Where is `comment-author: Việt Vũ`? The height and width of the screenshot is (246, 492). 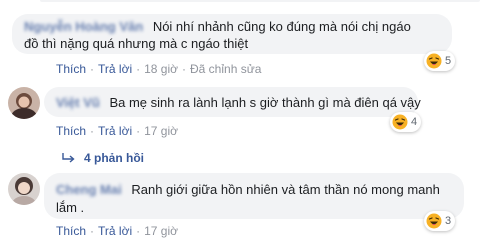 comment-author: Việt Vũ is located at coordinates (78, 102).